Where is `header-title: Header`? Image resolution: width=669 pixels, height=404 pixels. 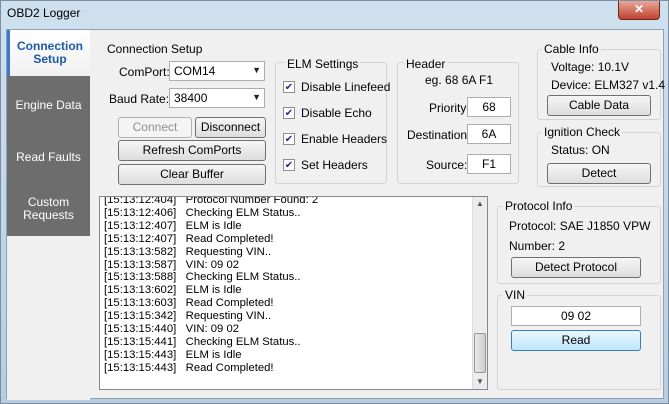 header-title: Header is located at coordinates (426, 64).